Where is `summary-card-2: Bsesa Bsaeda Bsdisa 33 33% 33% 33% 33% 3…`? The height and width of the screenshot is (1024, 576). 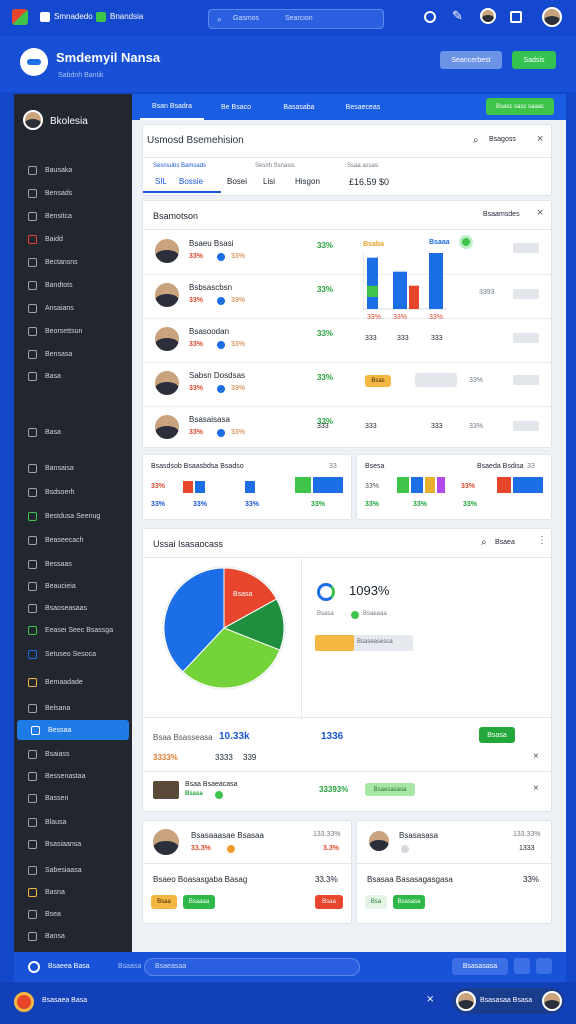 summary-card-2: Bsesa Bsaeda Bsdisa 33 33% 33% 33% 33% 3… is located at coordinates (454, 487).